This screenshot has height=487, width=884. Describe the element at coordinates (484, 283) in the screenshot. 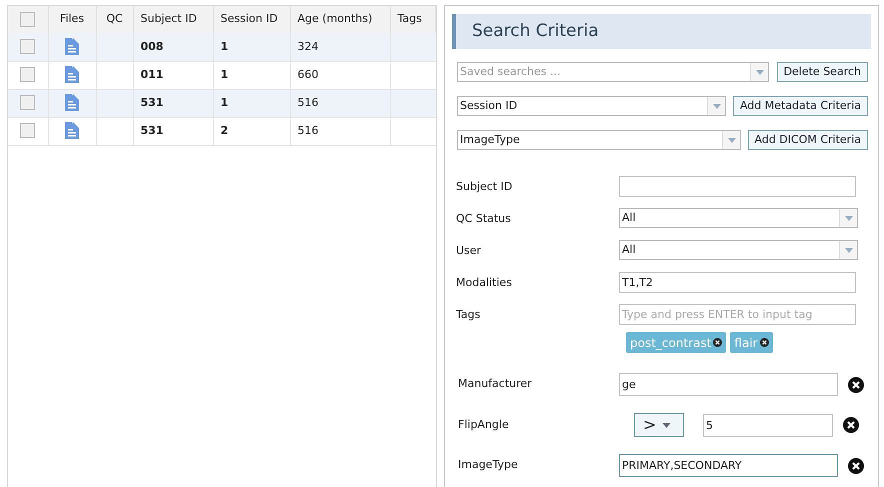

I see `field-label: Modalities` at that location.